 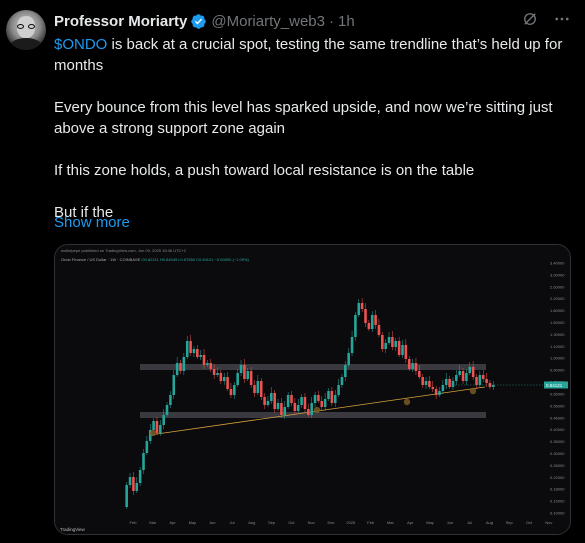 What do you see at coordinates (557, 501) in the screenshot?
I see `y-tick-label: 0.15000` at bounding box center [557, 501].